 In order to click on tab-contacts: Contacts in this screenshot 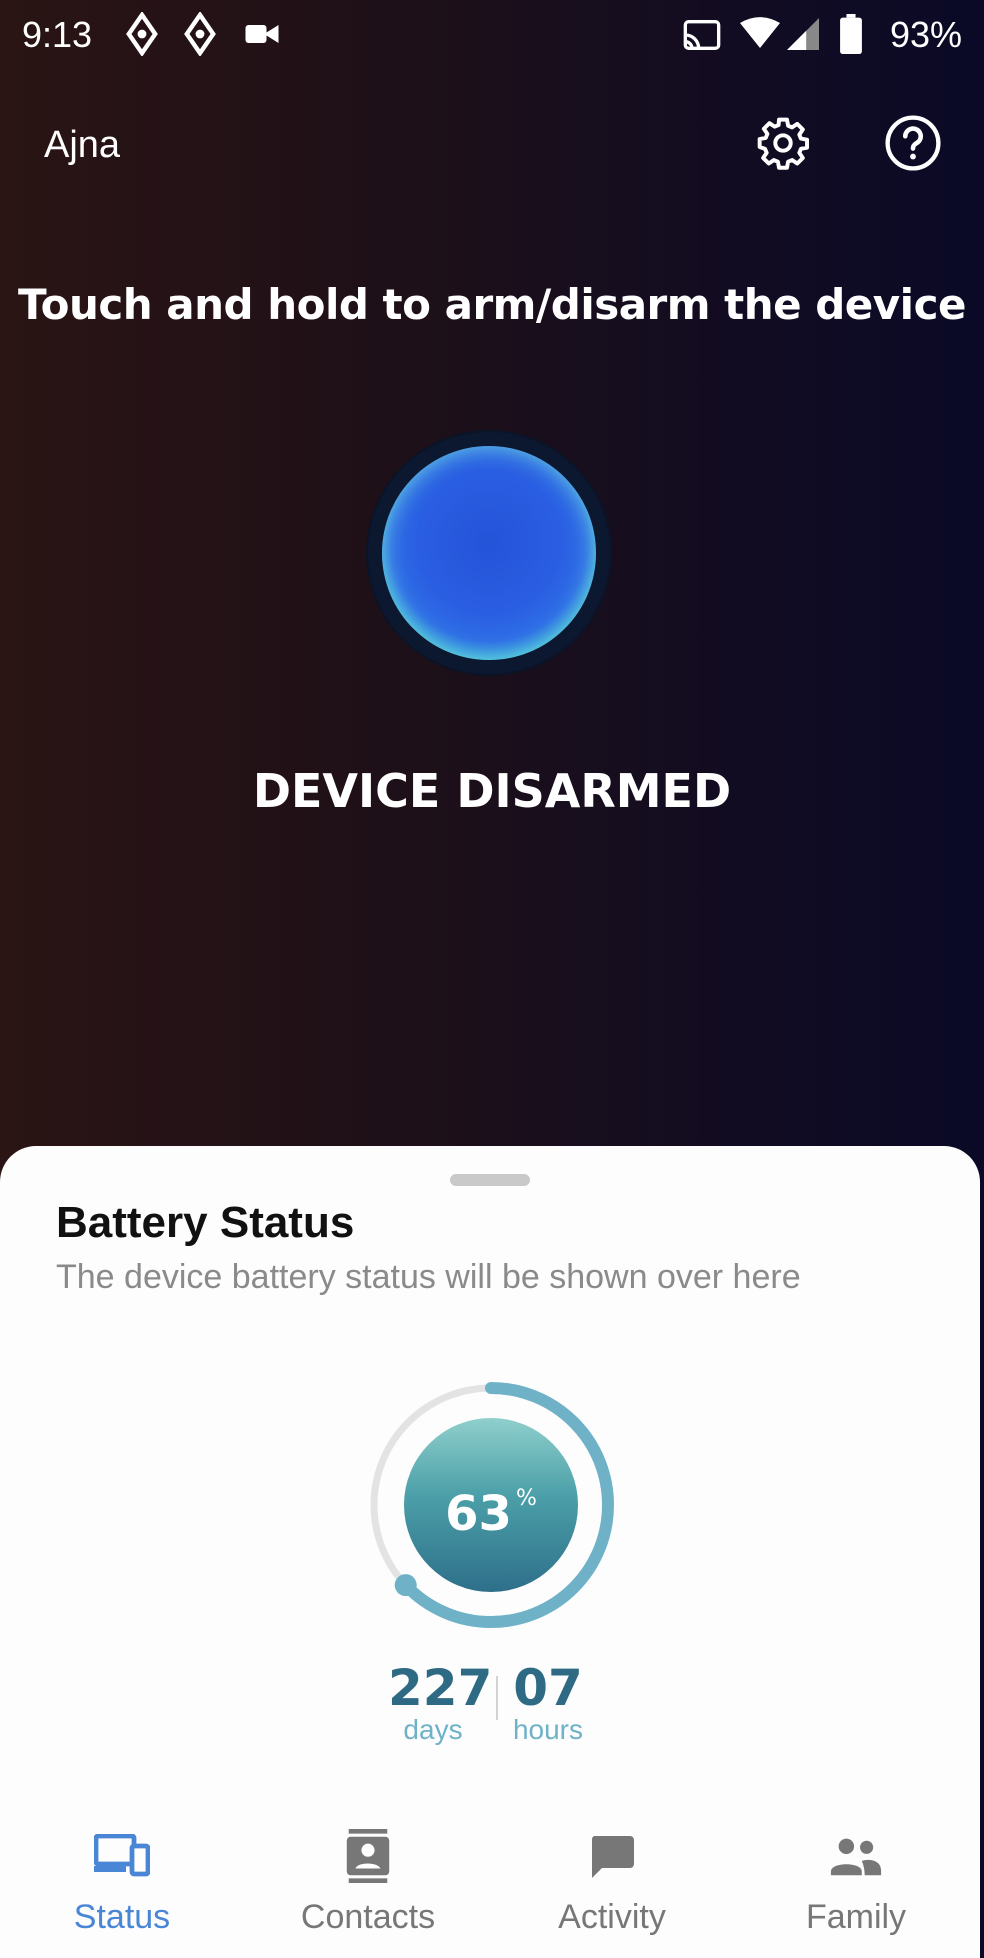, I will do `click(368, 1885)`.